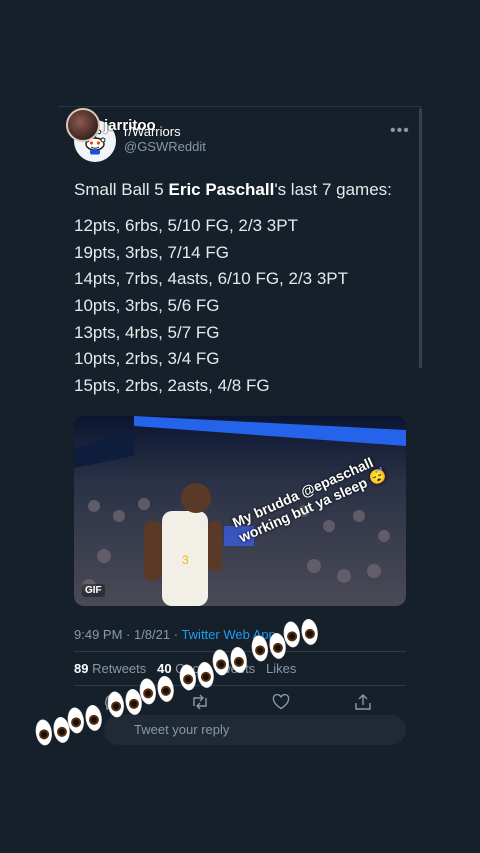 The height and width of the screenshot is (853, 480). I want to click on intro-suffix: 's last 7 games:, so click(333, 189).